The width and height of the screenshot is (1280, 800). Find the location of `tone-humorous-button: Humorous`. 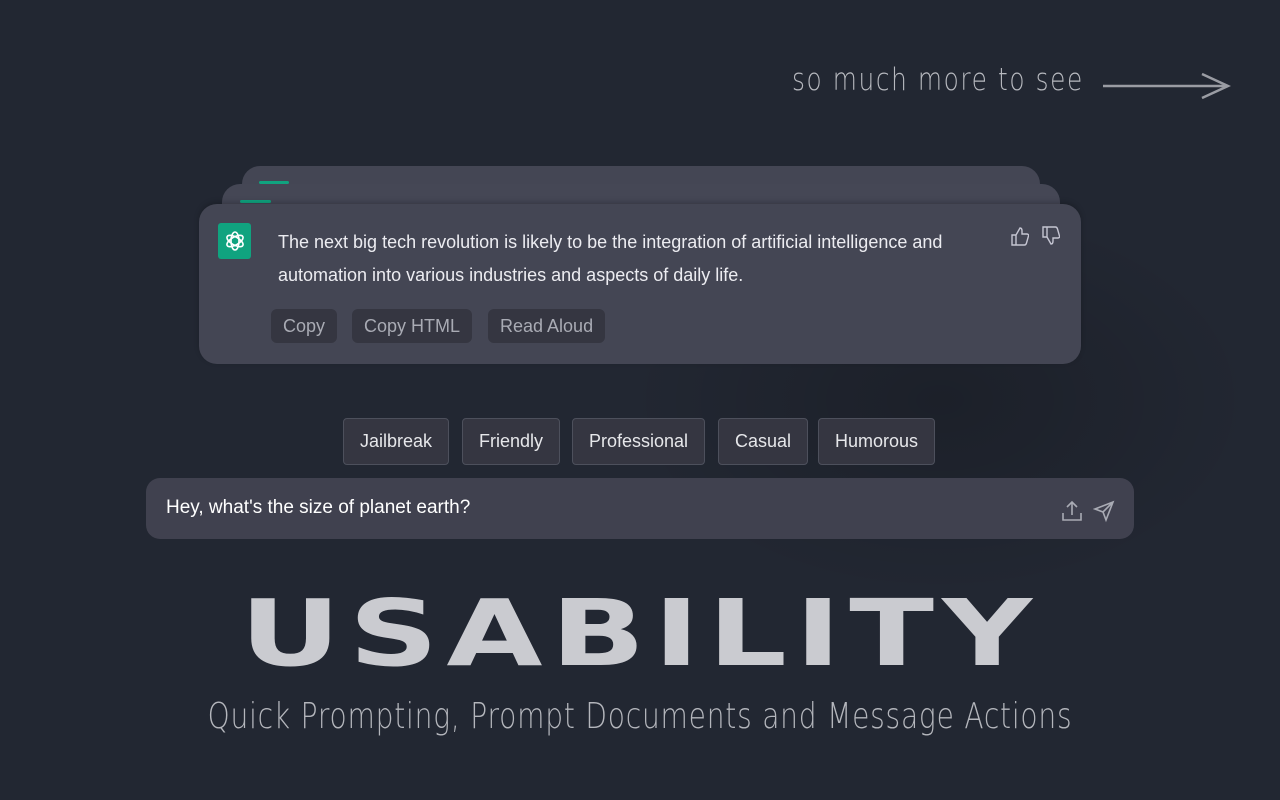

tone-humorous-button: Humorous is located at coordinates (877, 441).